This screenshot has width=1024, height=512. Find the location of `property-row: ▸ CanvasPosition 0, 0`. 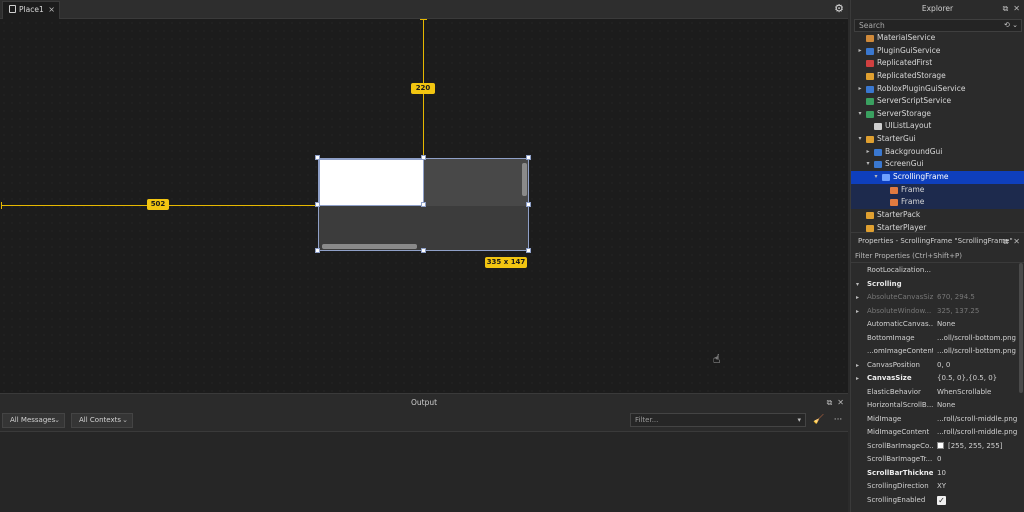

property-row: ▸ CanvasPosition 0, 0 is located at coordinates (937, 366).